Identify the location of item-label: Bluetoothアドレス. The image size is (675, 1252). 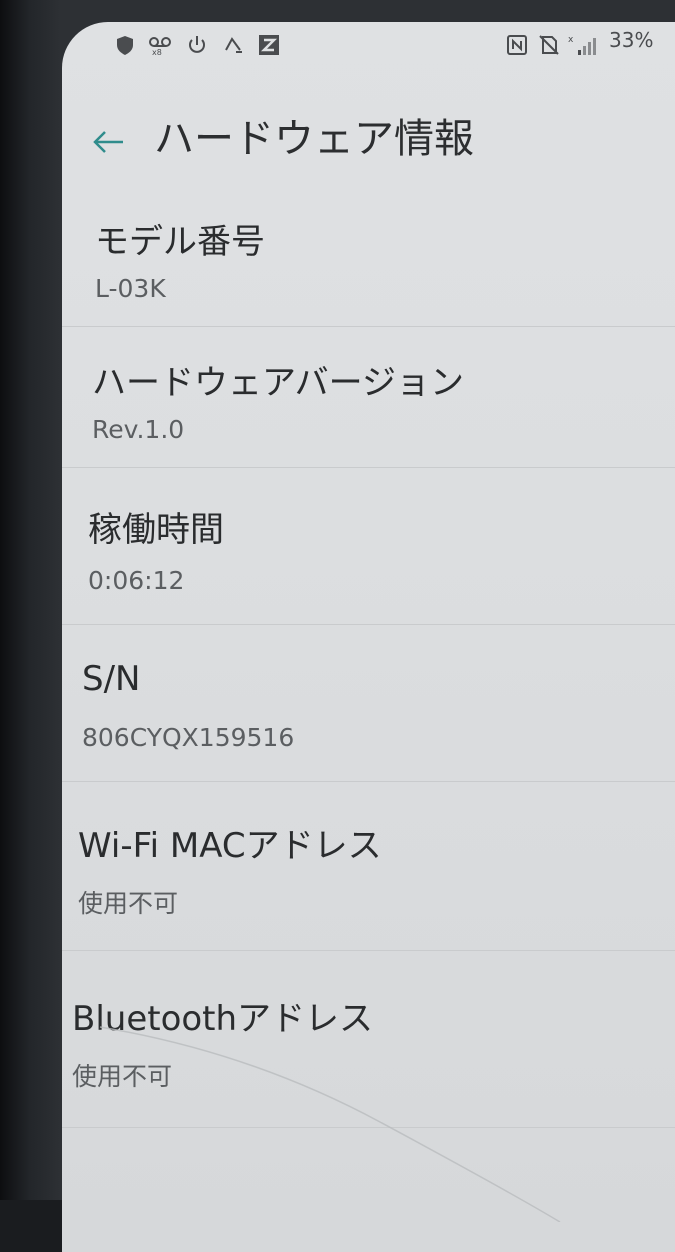
(223, 1019).